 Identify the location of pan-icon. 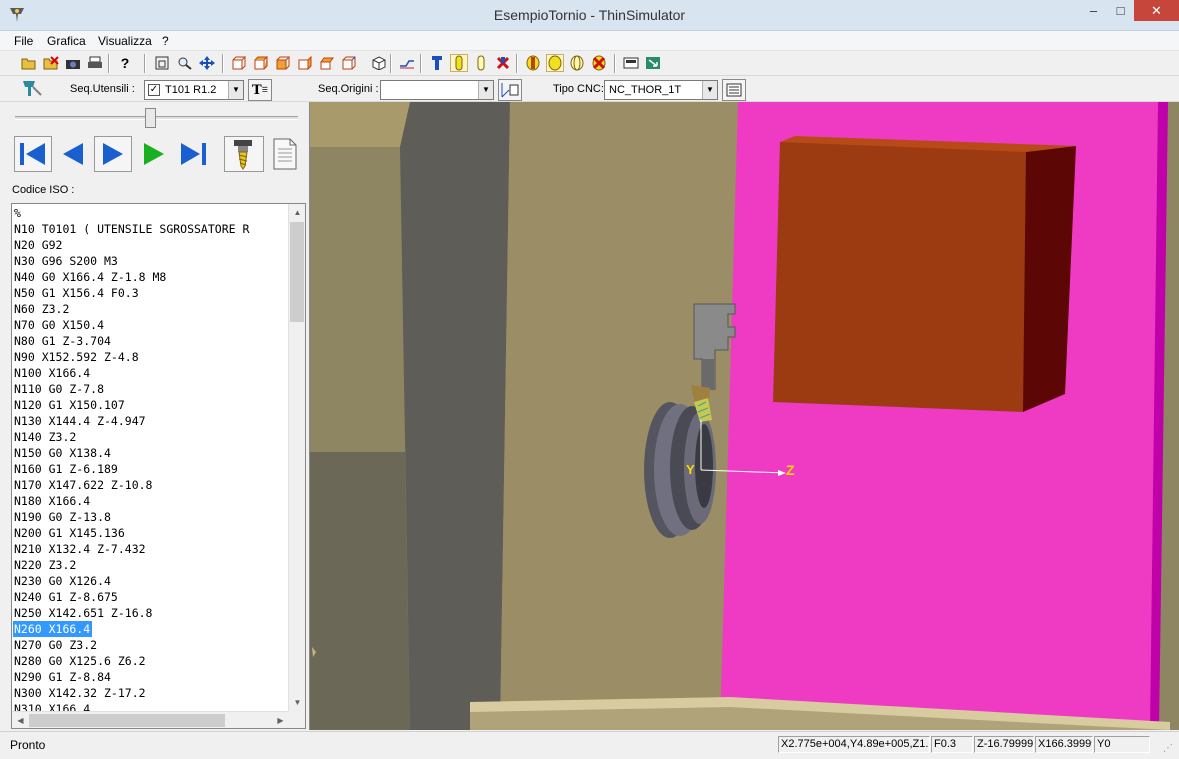
(207, 63).